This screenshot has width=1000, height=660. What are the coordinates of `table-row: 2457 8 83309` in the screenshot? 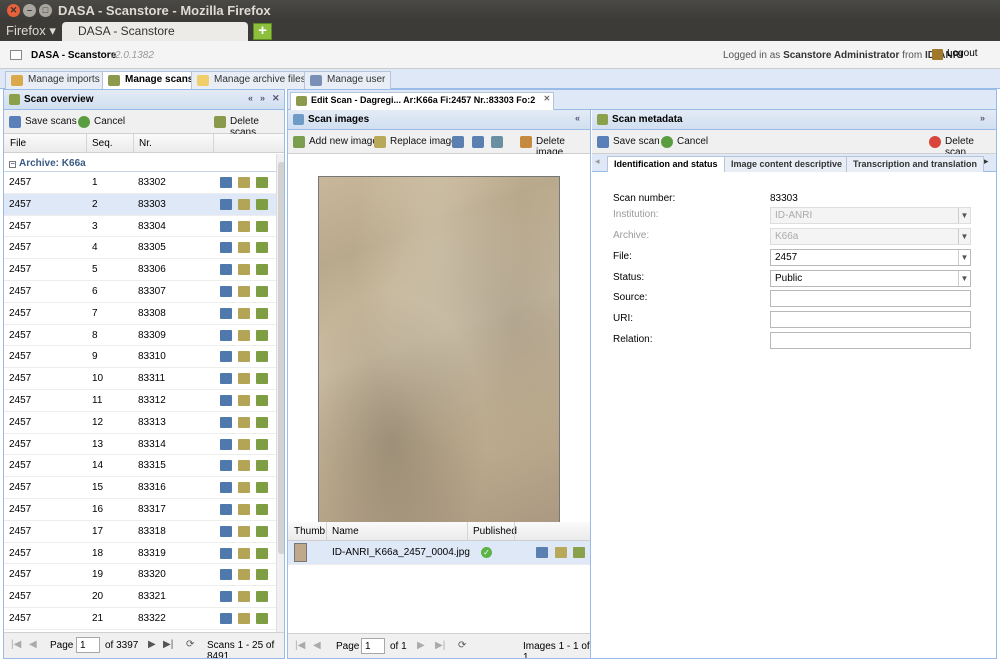 It's located at (140, 336).